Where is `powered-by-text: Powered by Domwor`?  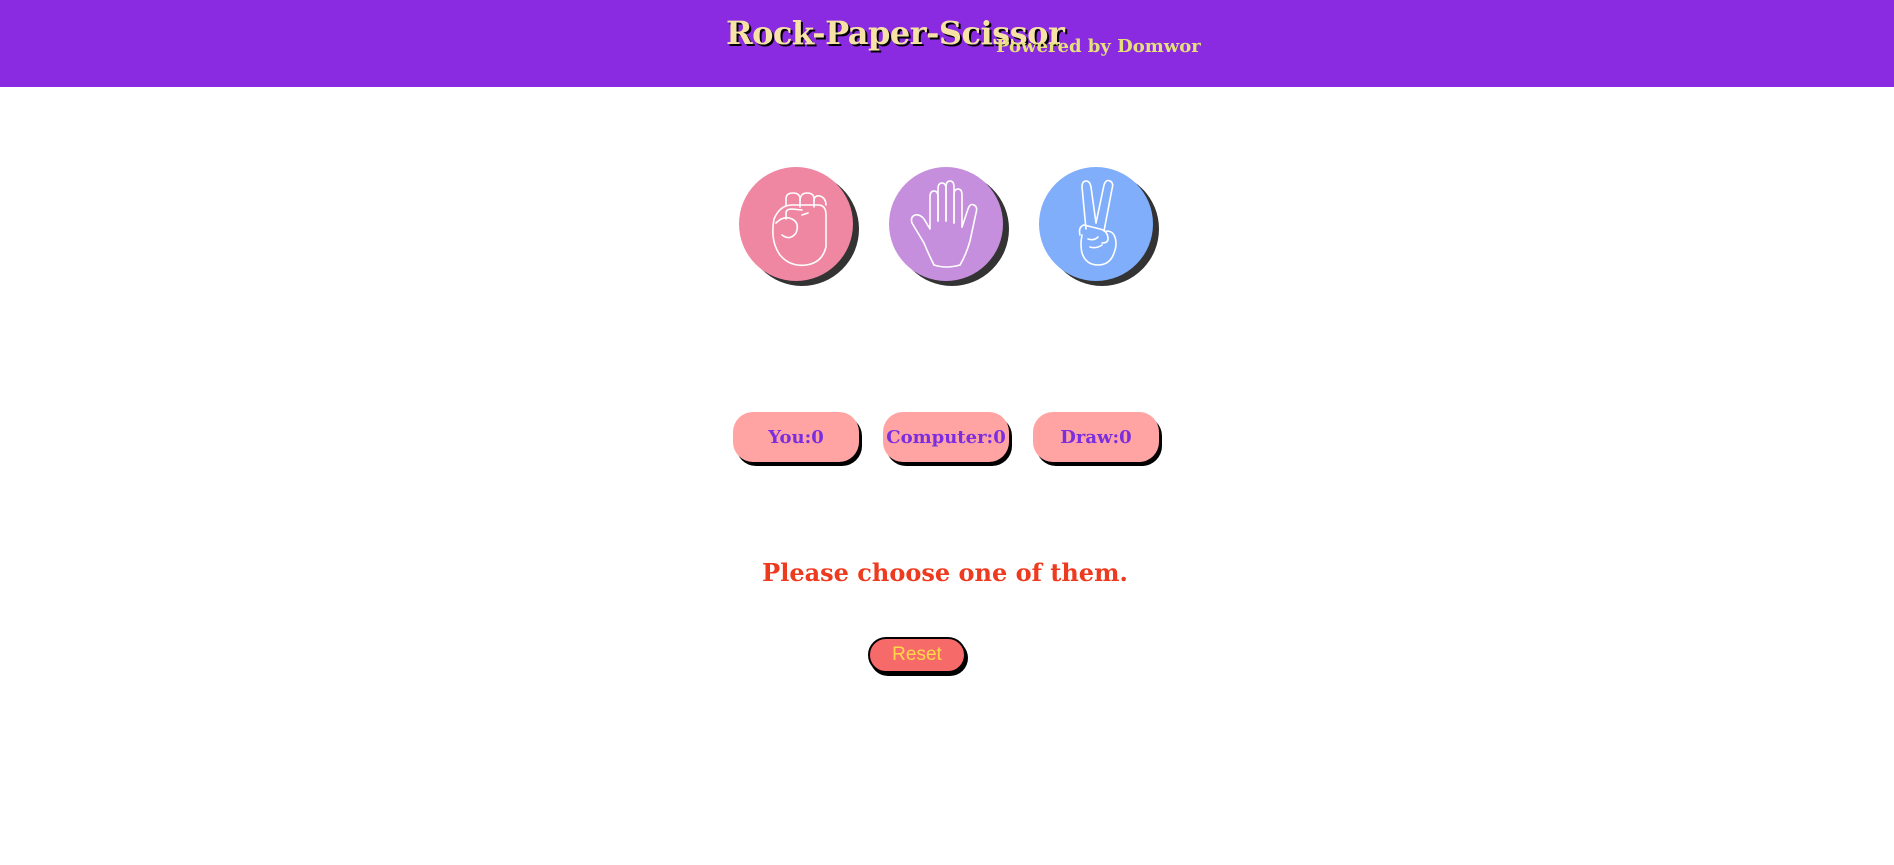 powered-by-text: Powered by Domwor is located at coordinates (1098, 46).